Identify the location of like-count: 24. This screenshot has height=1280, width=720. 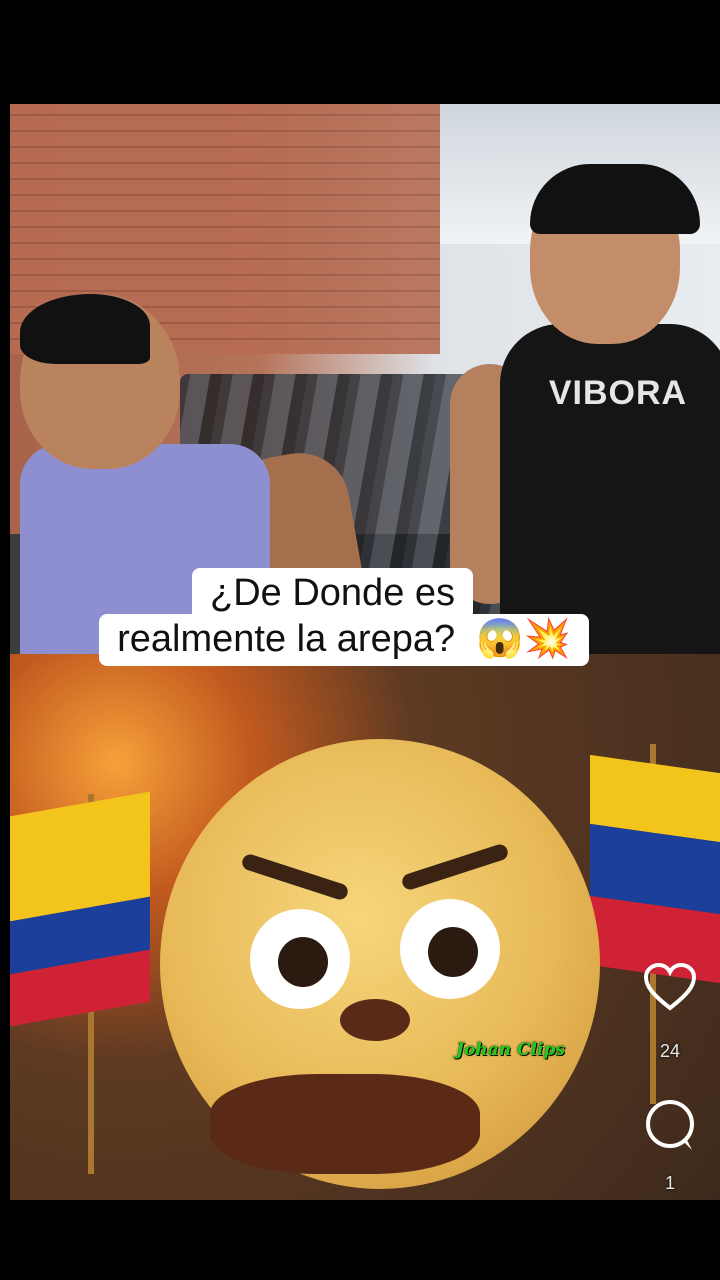
(670, 1051).